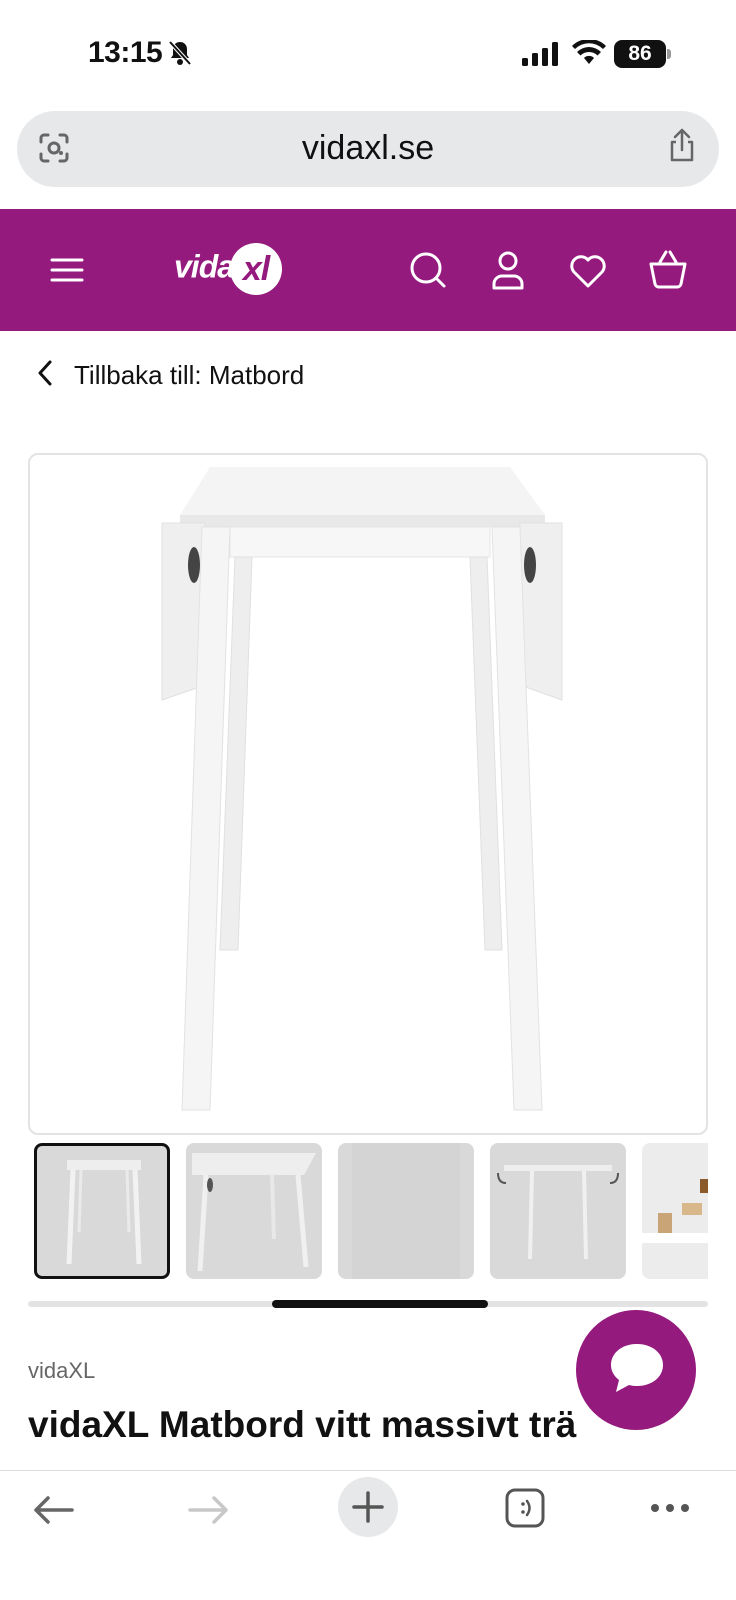 This screenshot has height=1600, width=736. I want to click on status-bar: 13:15 86, so click(368, 50).